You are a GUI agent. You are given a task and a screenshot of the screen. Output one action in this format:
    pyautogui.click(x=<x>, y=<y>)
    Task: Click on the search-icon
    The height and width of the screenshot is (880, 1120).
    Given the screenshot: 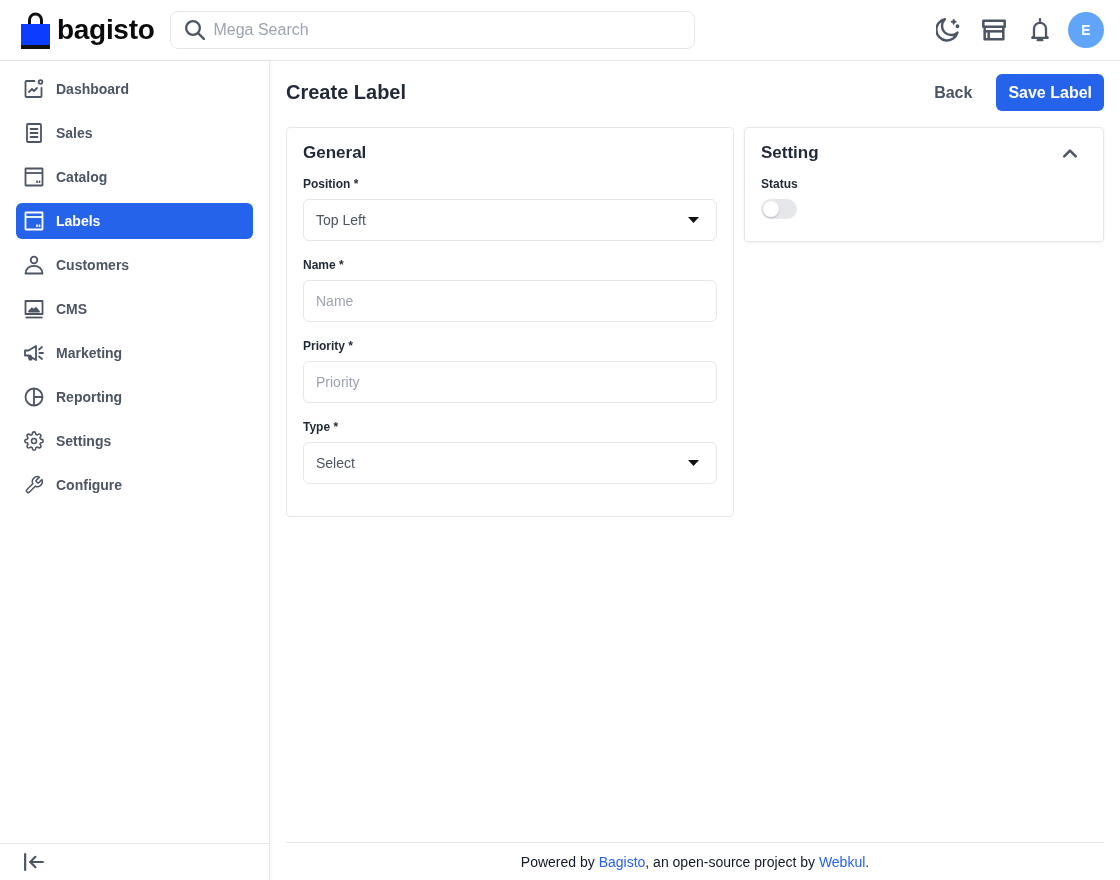 What is the action you would take?
    pyautogui.click(x=195, y=30)
    